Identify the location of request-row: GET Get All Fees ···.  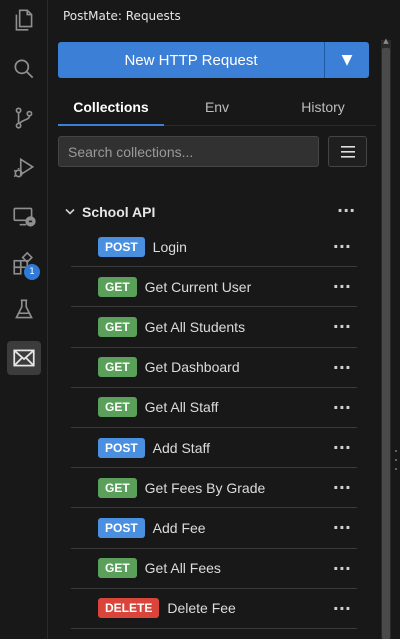
(214, 569).